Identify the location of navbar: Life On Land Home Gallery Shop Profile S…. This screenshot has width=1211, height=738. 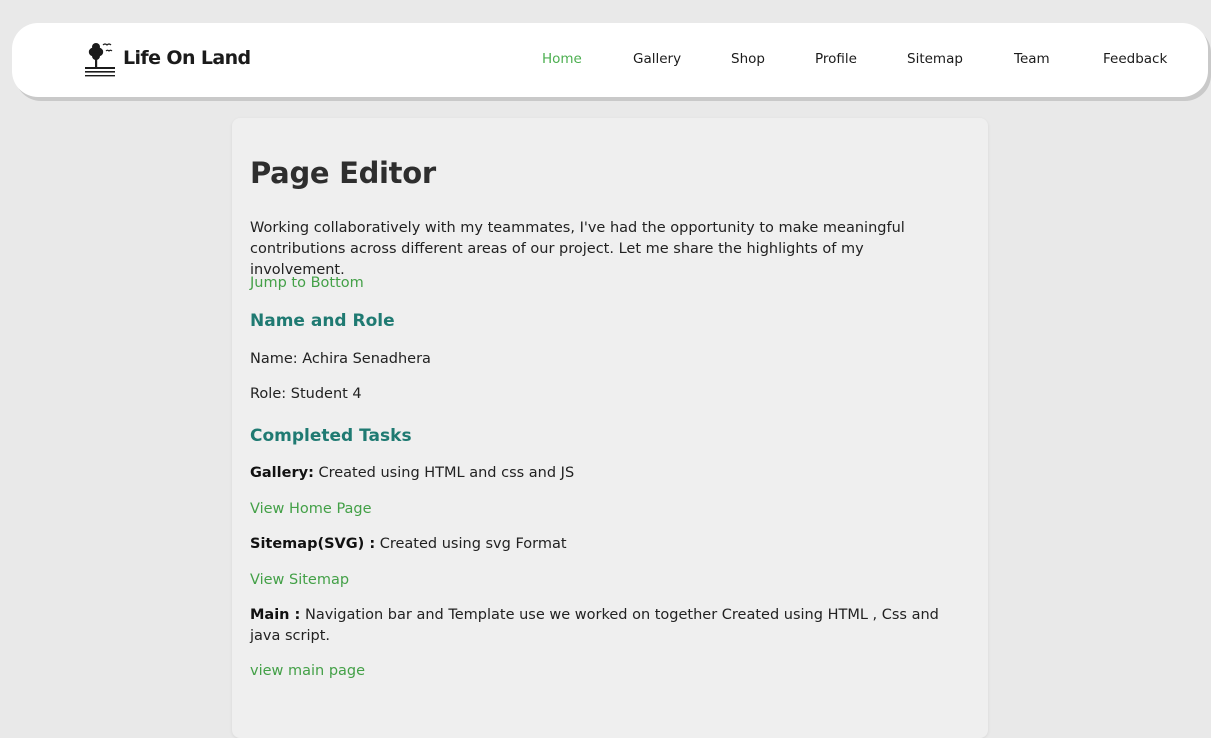
(610, 60).